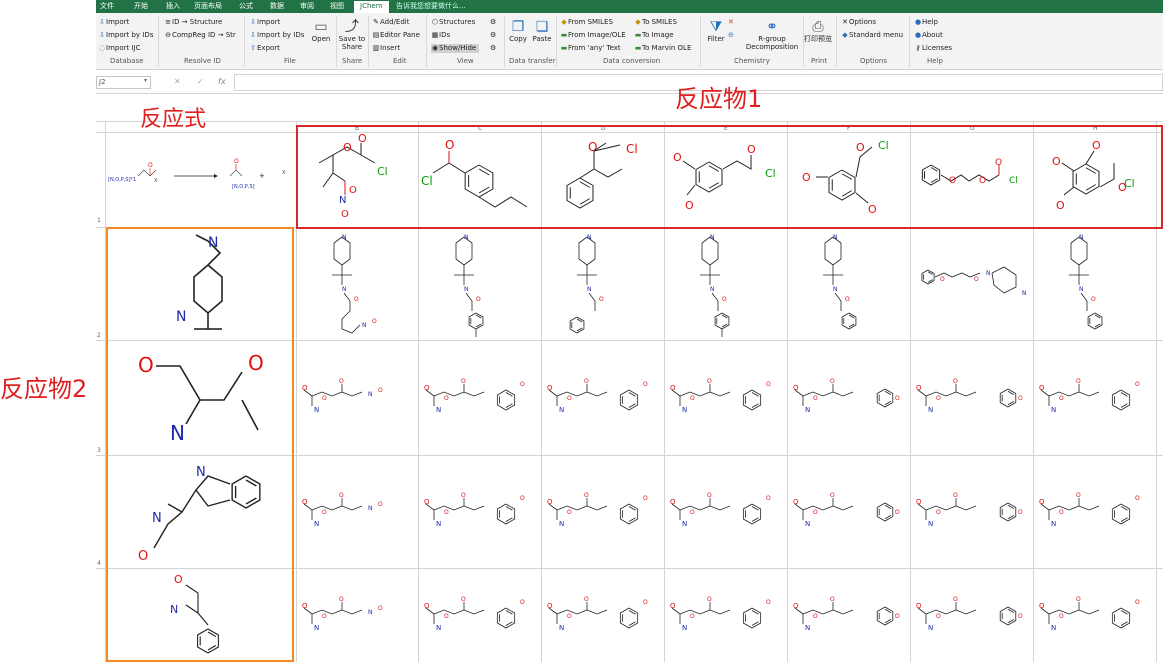  I want to click on reactant2-row4-structure: N N O, so click(200, 512).